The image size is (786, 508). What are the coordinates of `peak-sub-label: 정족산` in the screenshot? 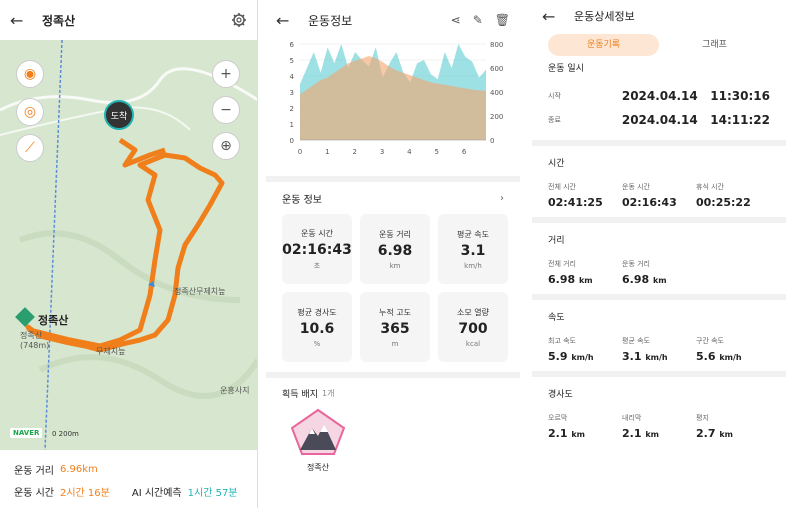 It's located at (31, 335).